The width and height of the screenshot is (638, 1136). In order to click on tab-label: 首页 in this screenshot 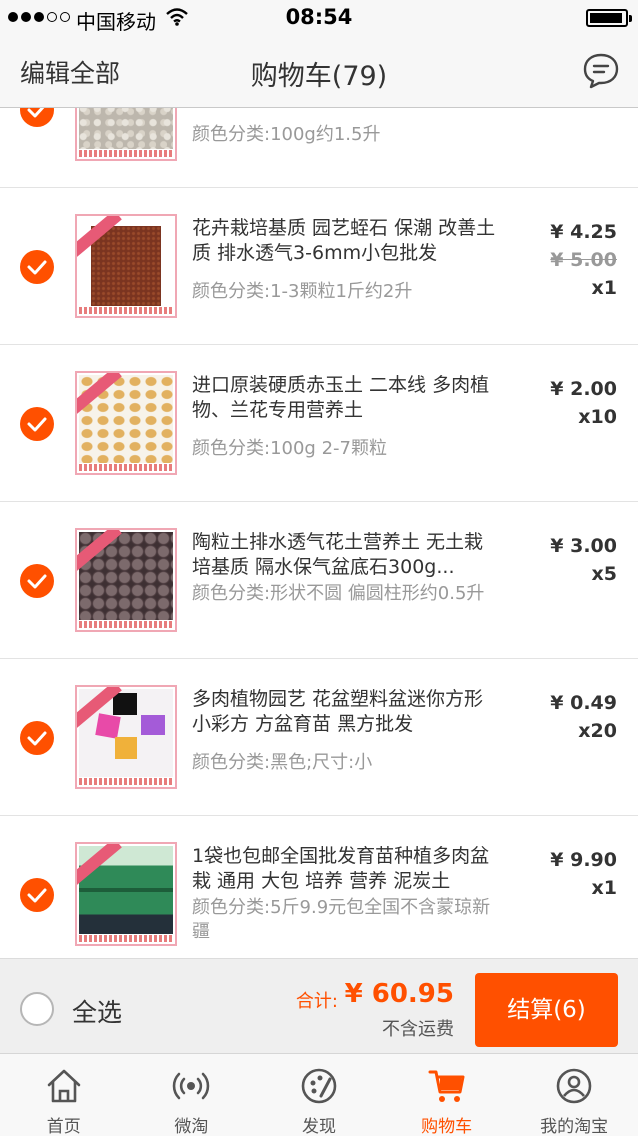, I will do `click(63, 1126)`.